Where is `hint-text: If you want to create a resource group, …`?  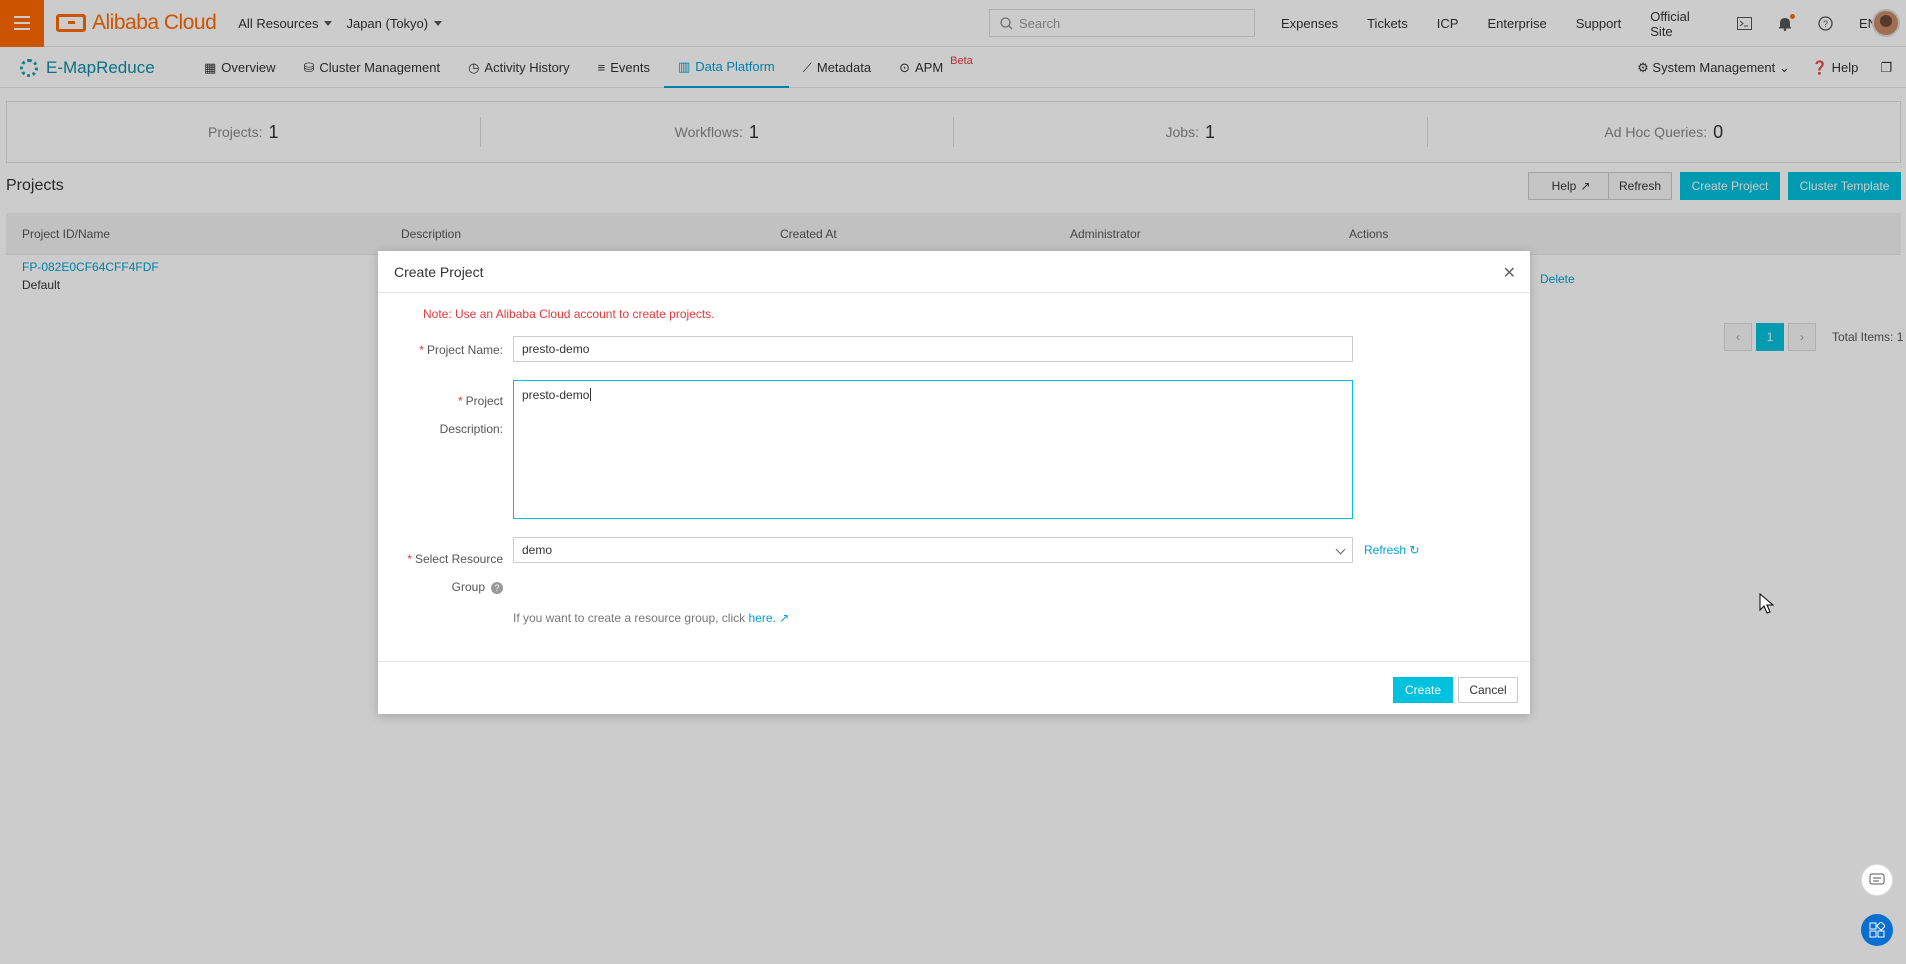
hint-text: If you want to create a resource group, … is located at coordinates (629, 618).